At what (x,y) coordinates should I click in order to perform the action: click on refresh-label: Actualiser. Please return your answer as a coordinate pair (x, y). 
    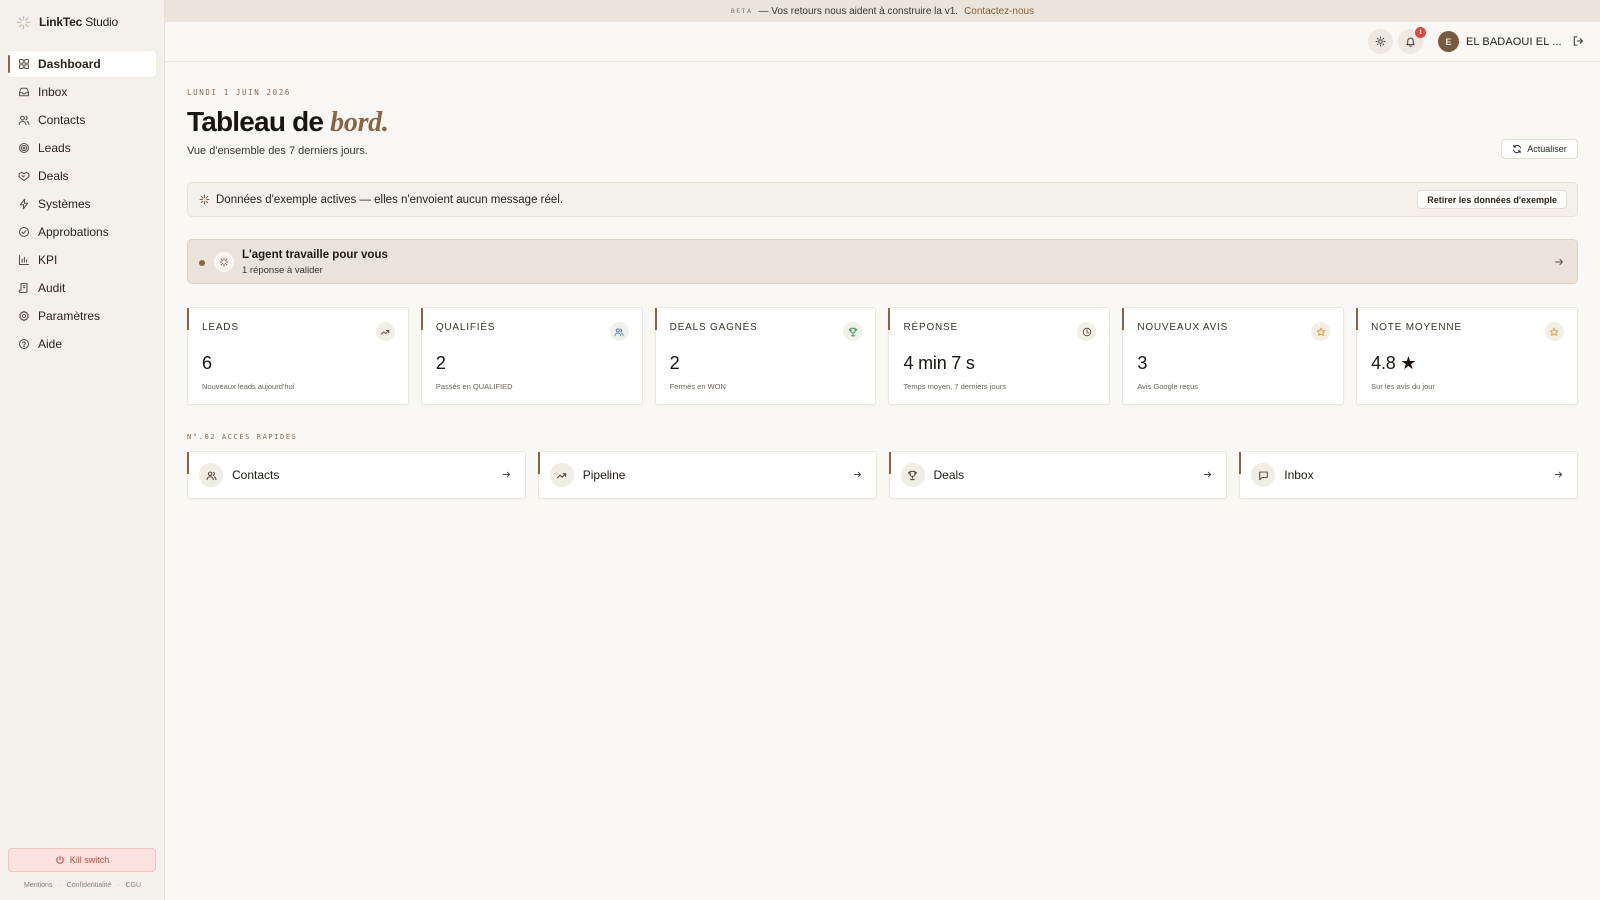
    Looking at the image, I should click on (1547, 149).